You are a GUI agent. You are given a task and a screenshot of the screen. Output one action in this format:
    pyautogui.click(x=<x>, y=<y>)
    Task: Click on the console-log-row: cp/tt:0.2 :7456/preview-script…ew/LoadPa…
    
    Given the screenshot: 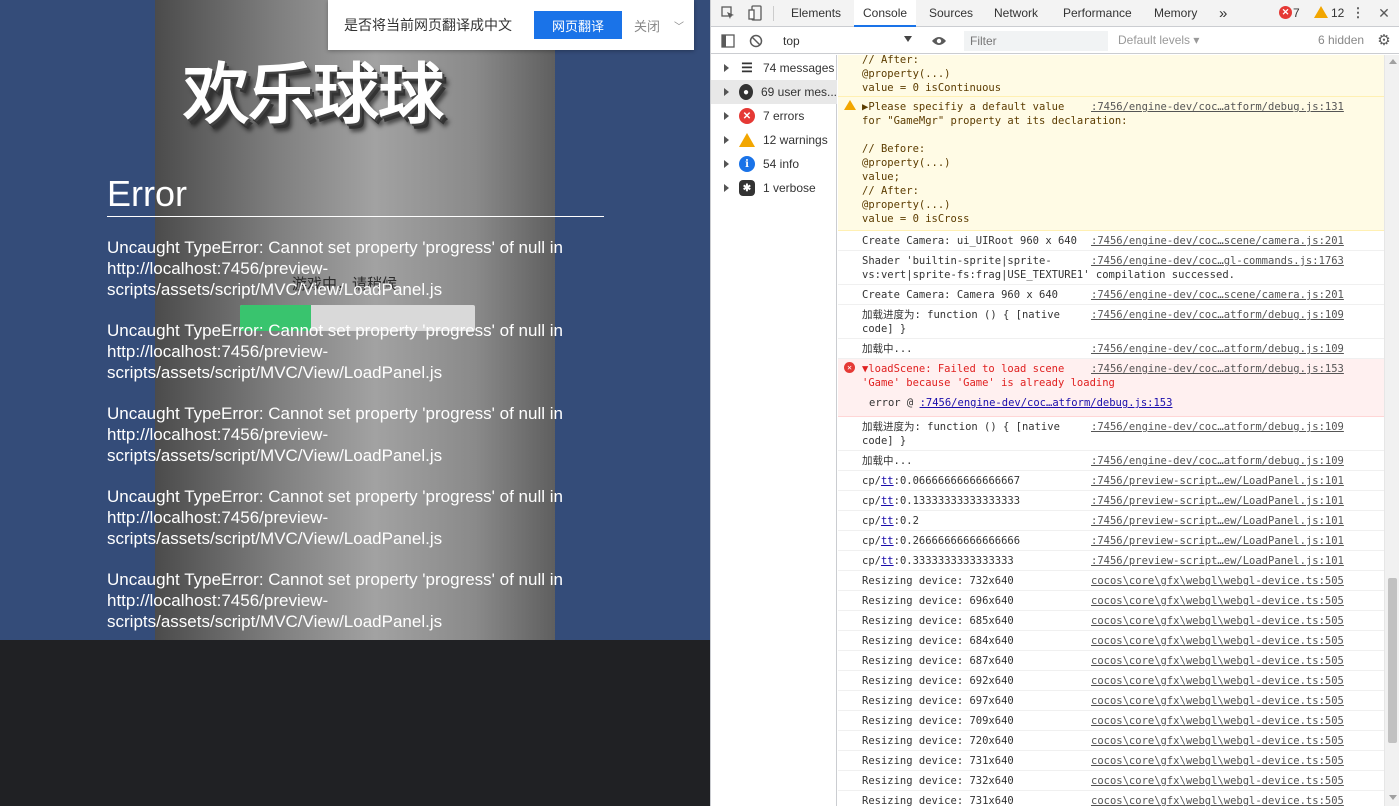 What is the action you would take?
    pyautogui.click(x=1111, y=521)
    